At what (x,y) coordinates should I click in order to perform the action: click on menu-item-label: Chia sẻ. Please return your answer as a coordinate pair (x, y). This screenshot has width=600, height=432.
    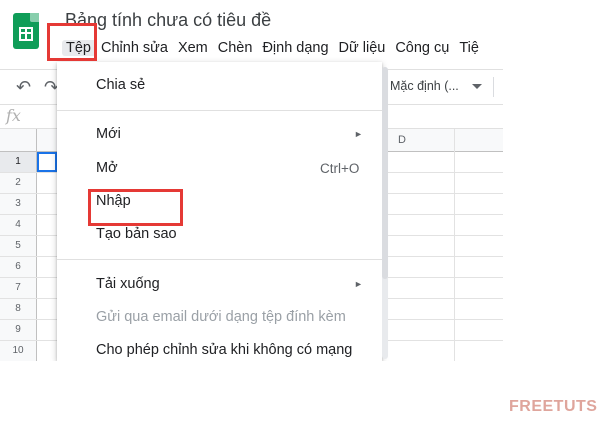
    Looking at the image, I should click on (121, 85).